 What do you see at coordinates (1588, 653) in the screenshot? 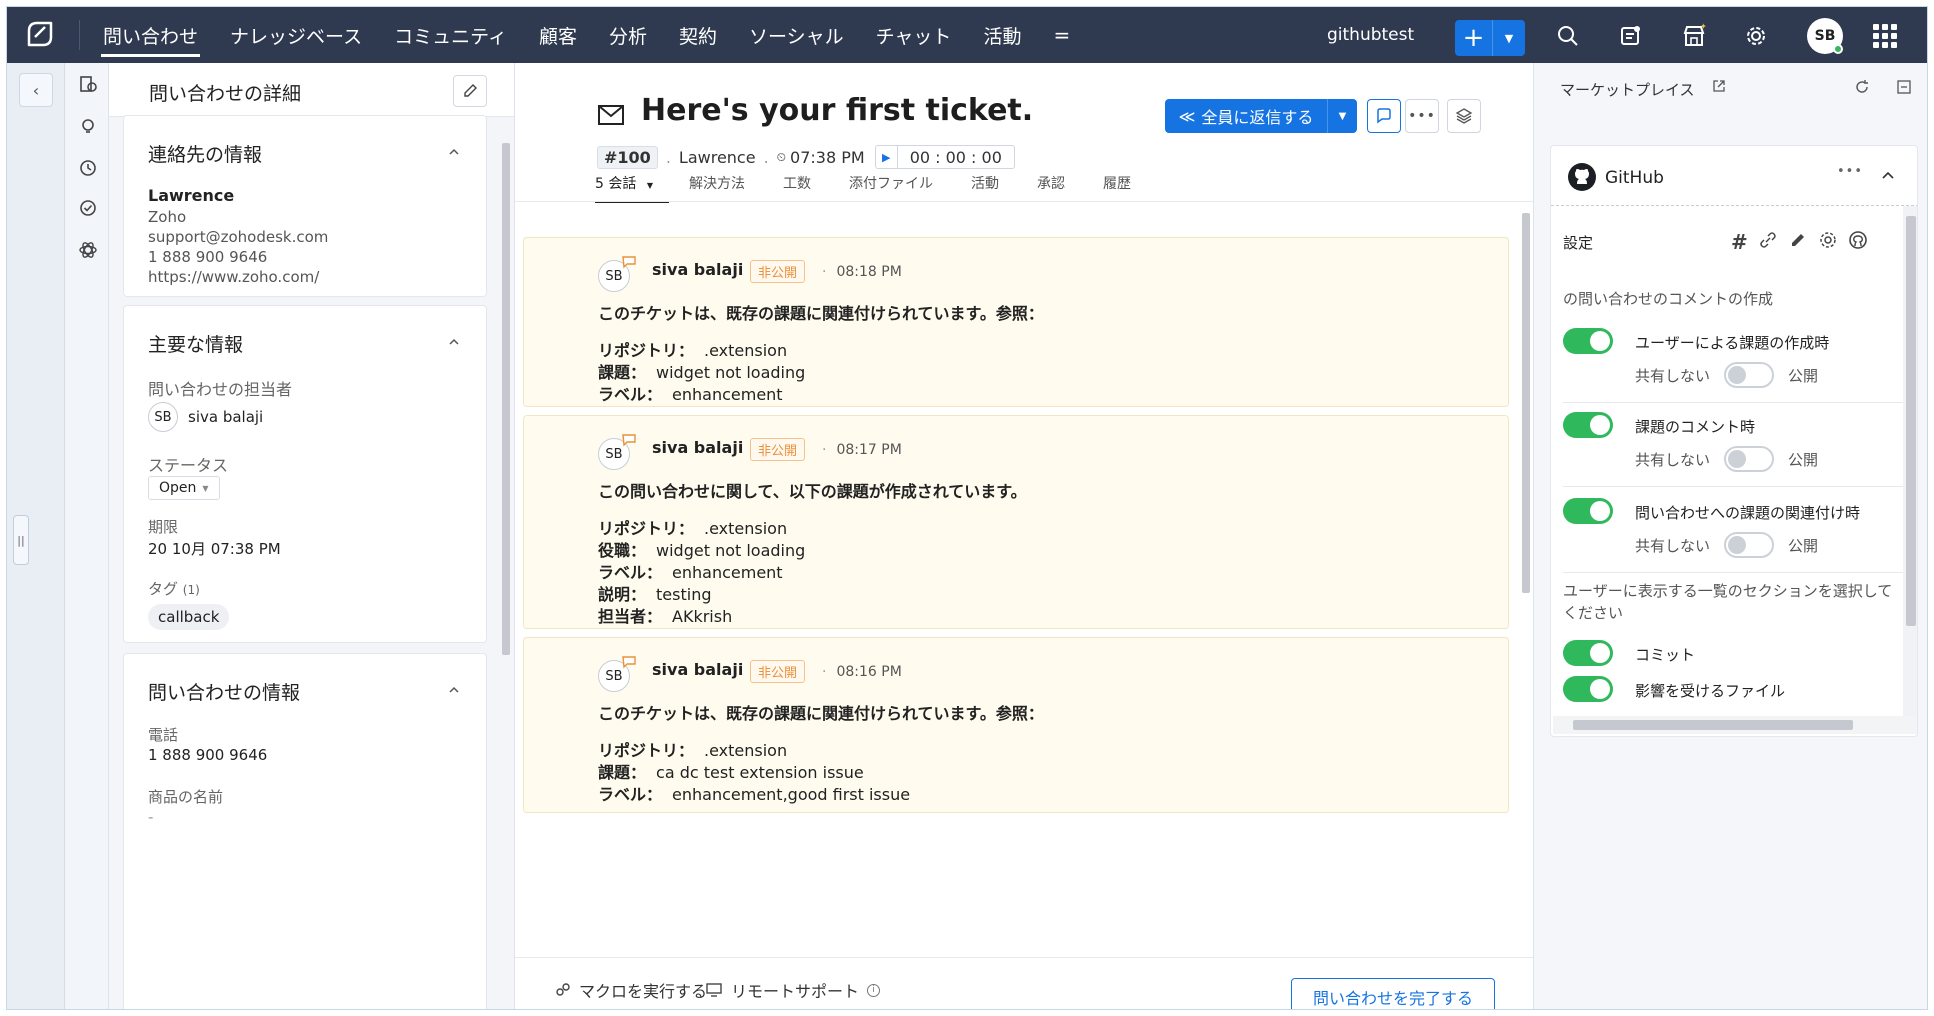
I see `toggle-commit` at bounding box center [1588, 653].